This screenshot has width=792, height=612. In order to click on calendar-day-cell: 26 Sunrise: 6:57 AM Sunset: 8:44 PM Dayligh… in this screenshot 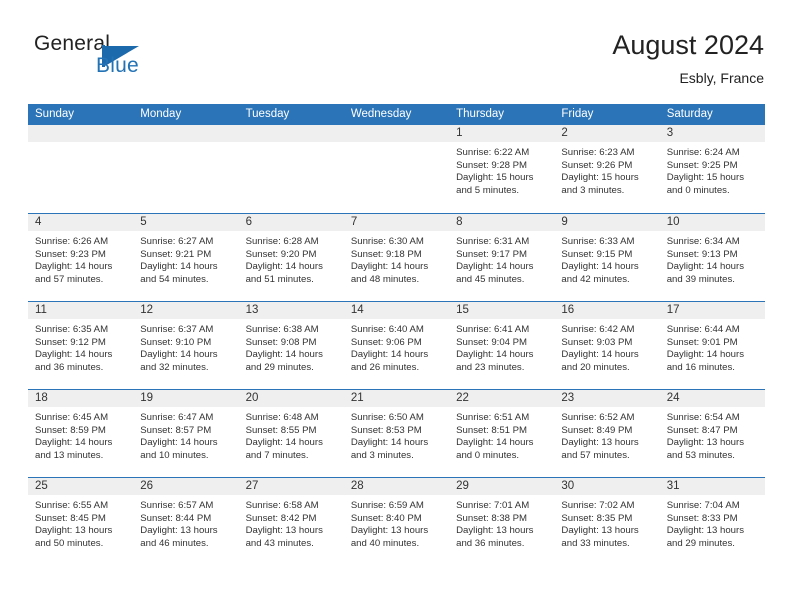, I will do `click(186, 521)`.